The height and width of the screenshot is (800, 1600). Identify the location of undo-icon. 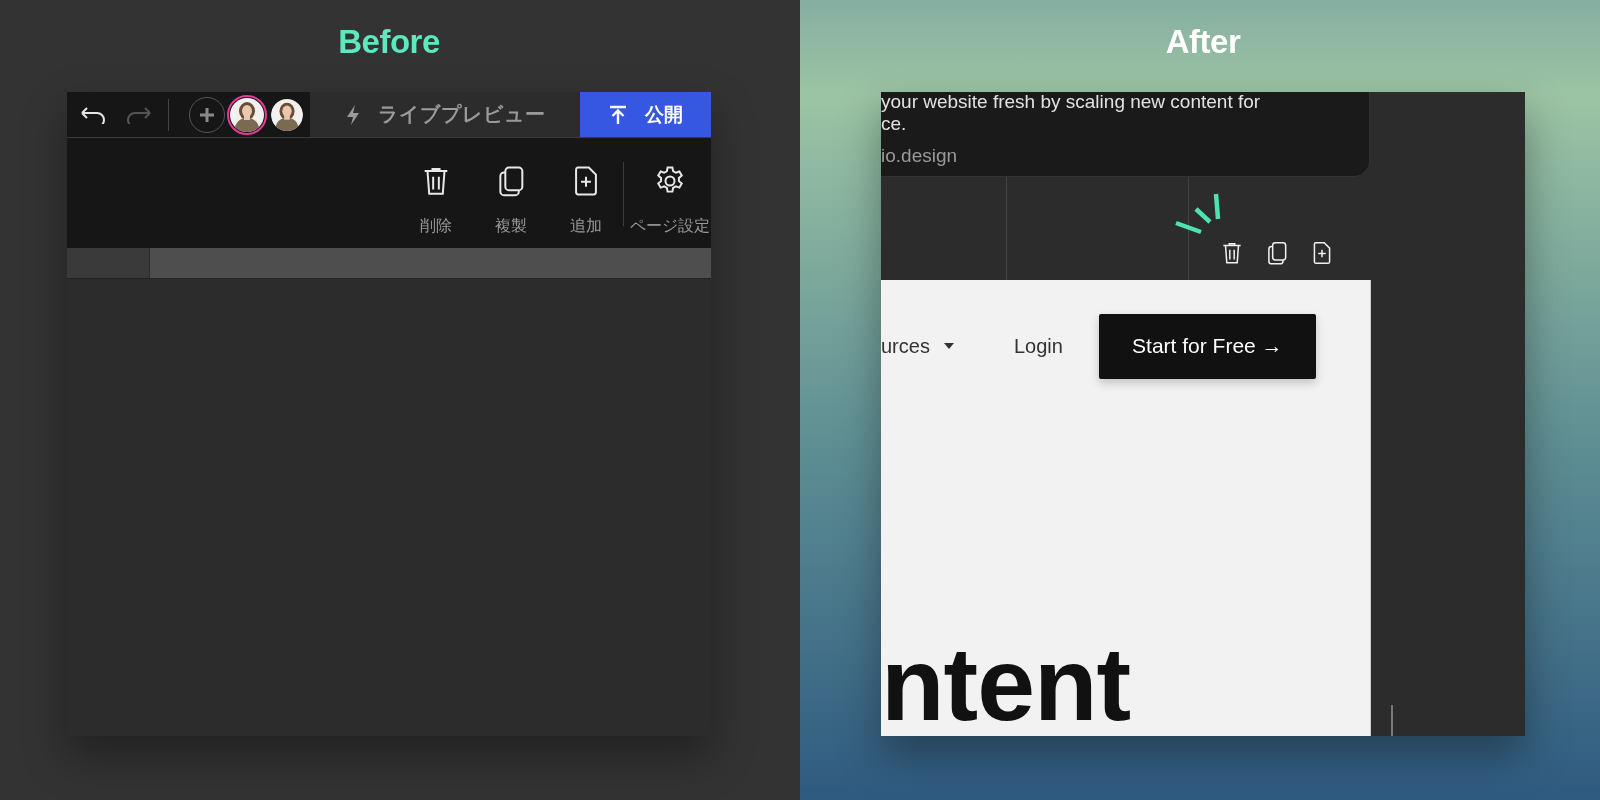
(93, 114).